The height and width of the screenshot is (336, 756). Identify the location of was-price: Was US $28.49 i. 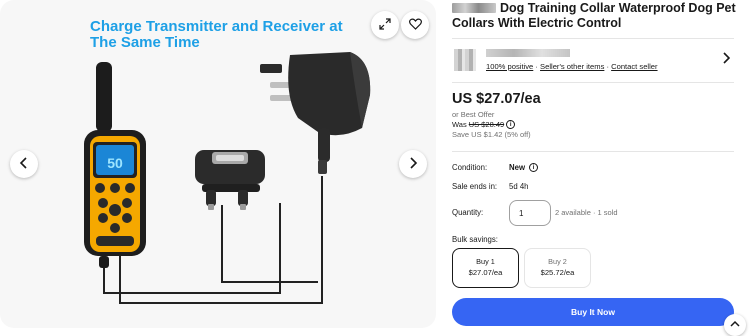
(484, 124).